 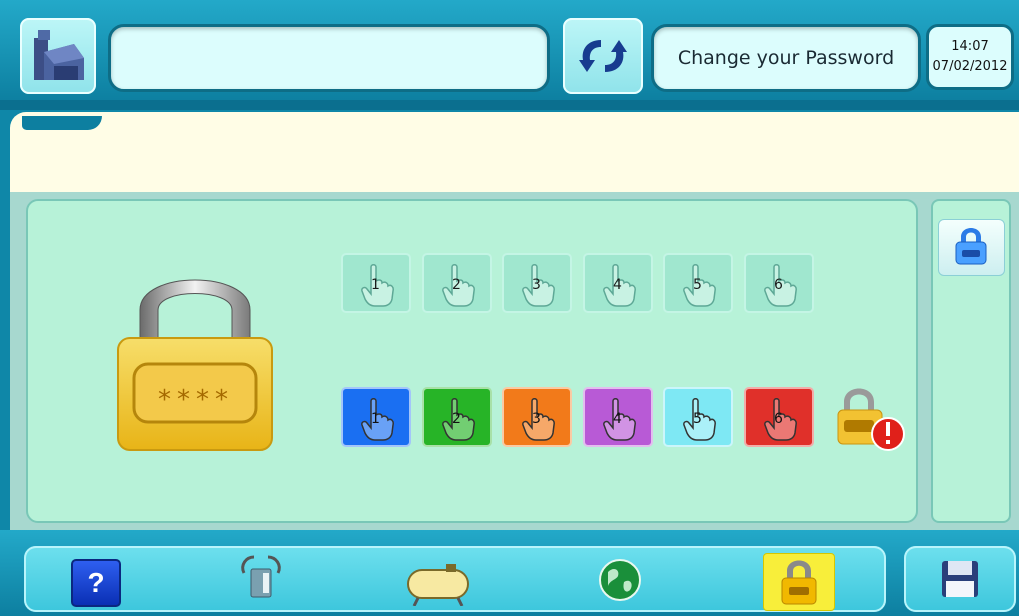 I want to click on finger-key-pale-1: 1, so click(x=376, y=283).